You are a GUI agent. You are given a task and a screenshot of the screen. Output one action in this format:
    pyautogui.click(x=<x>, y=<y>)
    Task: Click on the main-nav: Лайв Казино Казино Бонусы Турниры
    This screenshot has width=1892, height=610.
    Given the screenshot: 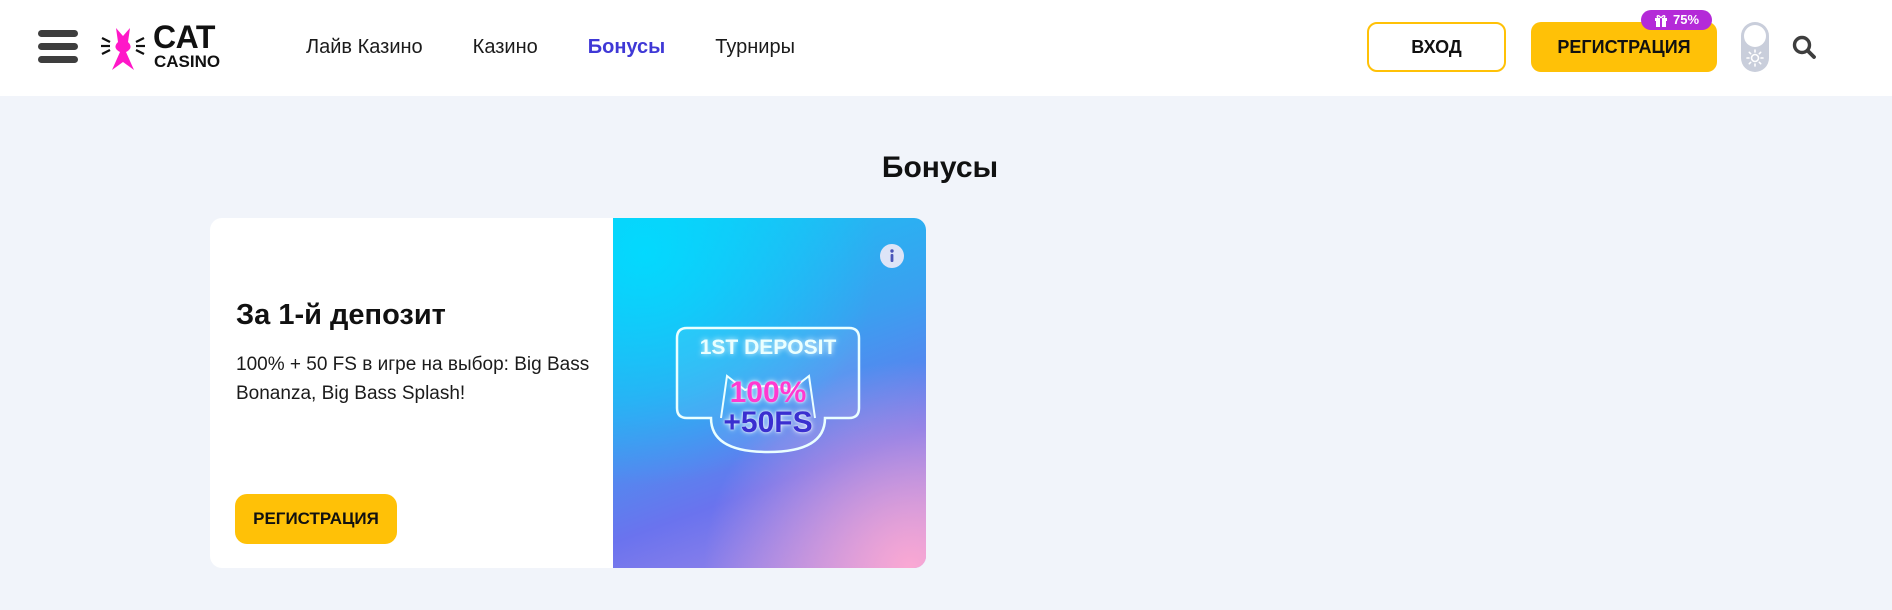 What is the action you would take?
    pyautogui.click(x=550, y=47)
    